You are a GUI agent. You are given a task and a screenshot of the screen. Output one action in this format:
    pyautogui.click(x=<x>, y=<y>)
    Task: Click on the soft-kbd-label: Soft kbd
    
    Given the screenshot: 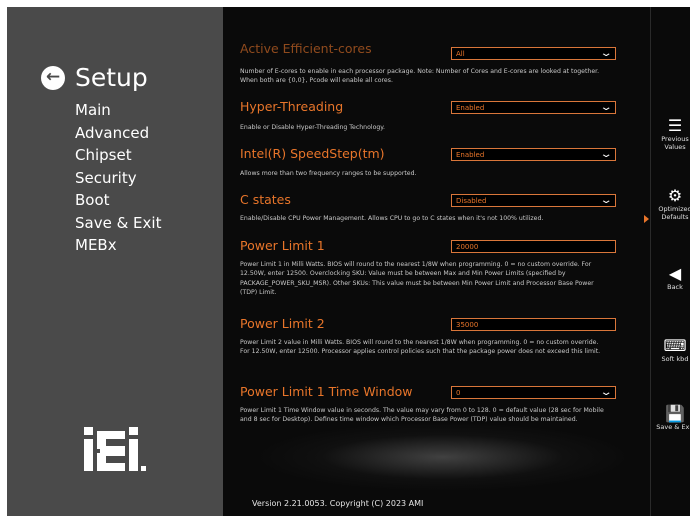 What is the action you would take?
    pyautogui.click(x=675, y=359)
    